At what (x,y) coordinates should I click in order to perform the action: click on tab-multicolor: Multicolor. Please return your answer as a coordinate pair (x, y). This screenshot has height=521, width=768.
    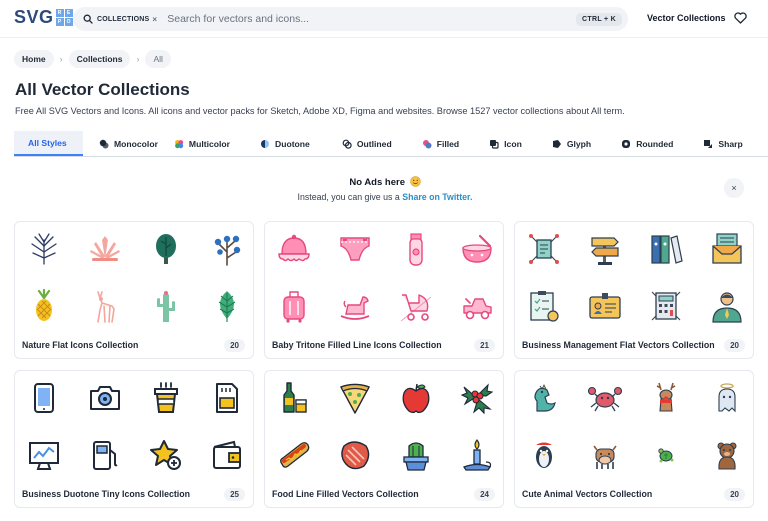
    Looking at the image, I should click on (202, 143).